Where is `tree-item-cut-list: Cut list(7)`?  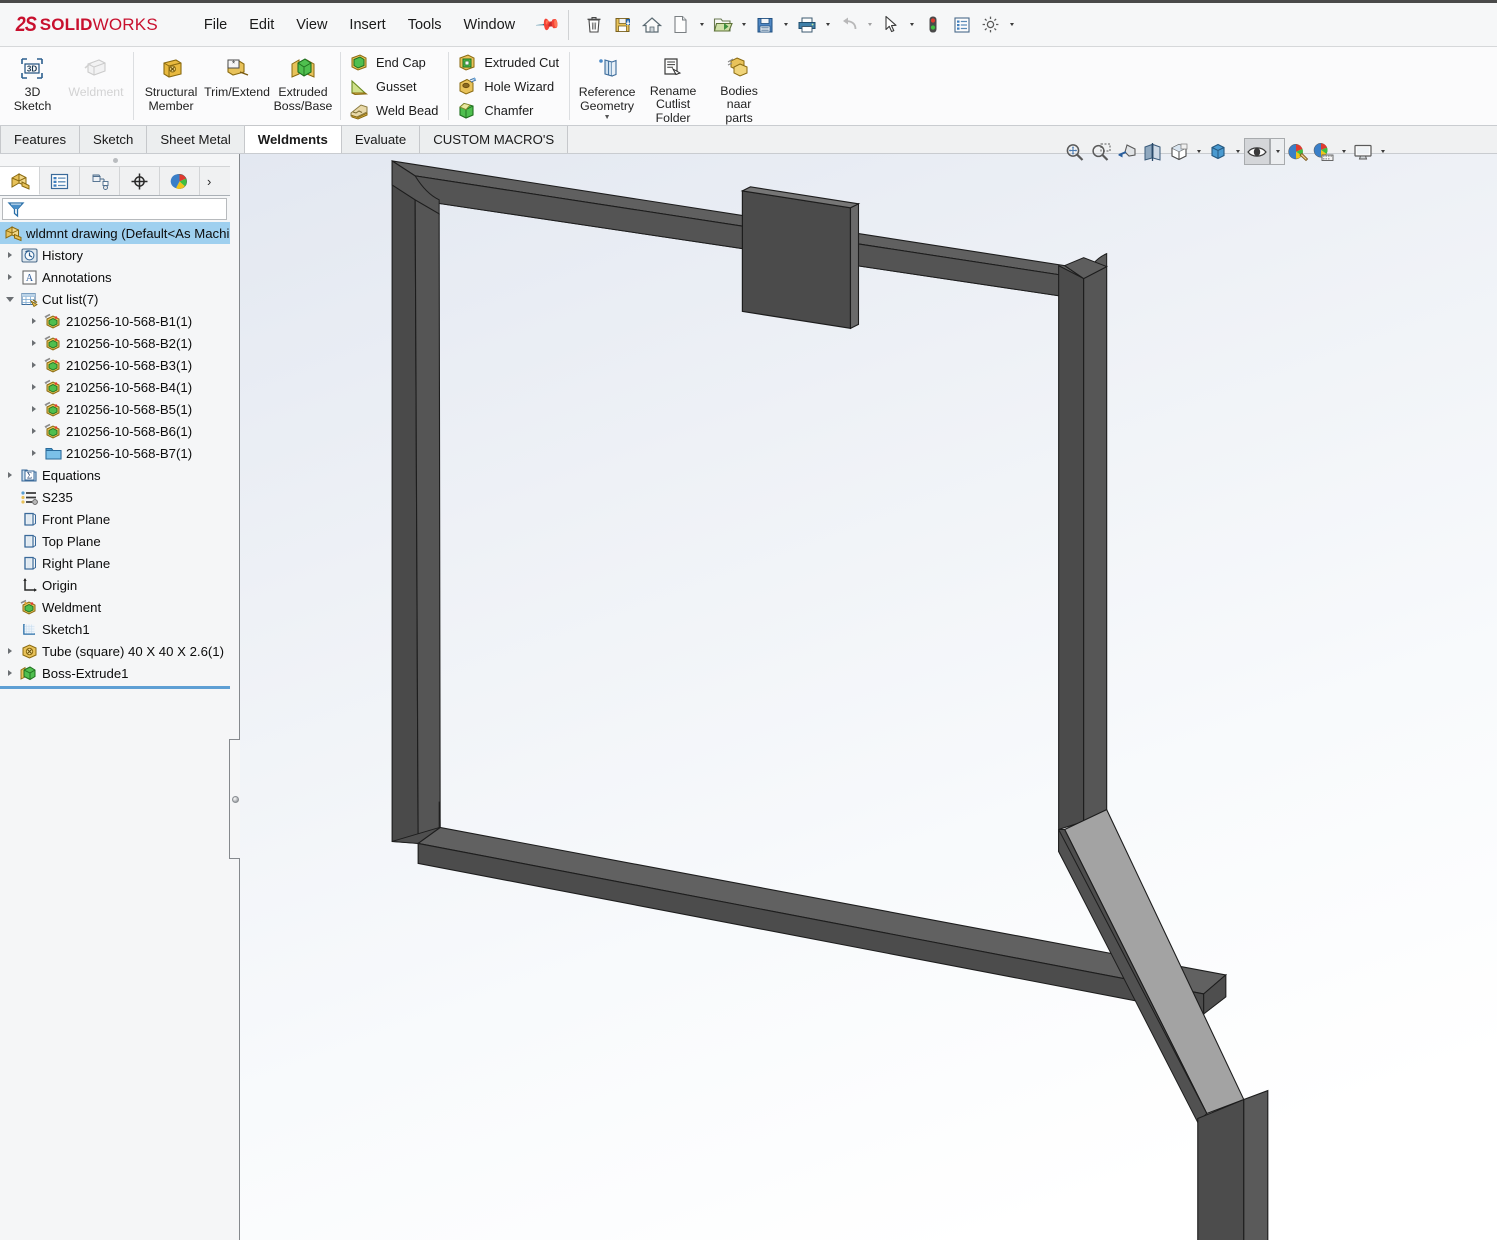
tree-item-cut-list: Cut list(7) is located at coordinates (115, 299).